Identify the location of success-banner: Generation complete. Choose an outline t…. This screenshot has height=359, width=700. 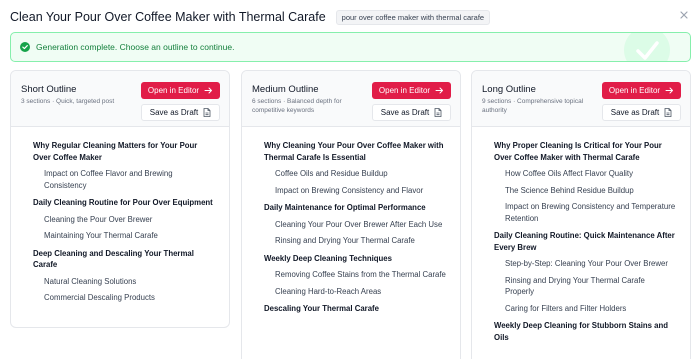
(350, 47).